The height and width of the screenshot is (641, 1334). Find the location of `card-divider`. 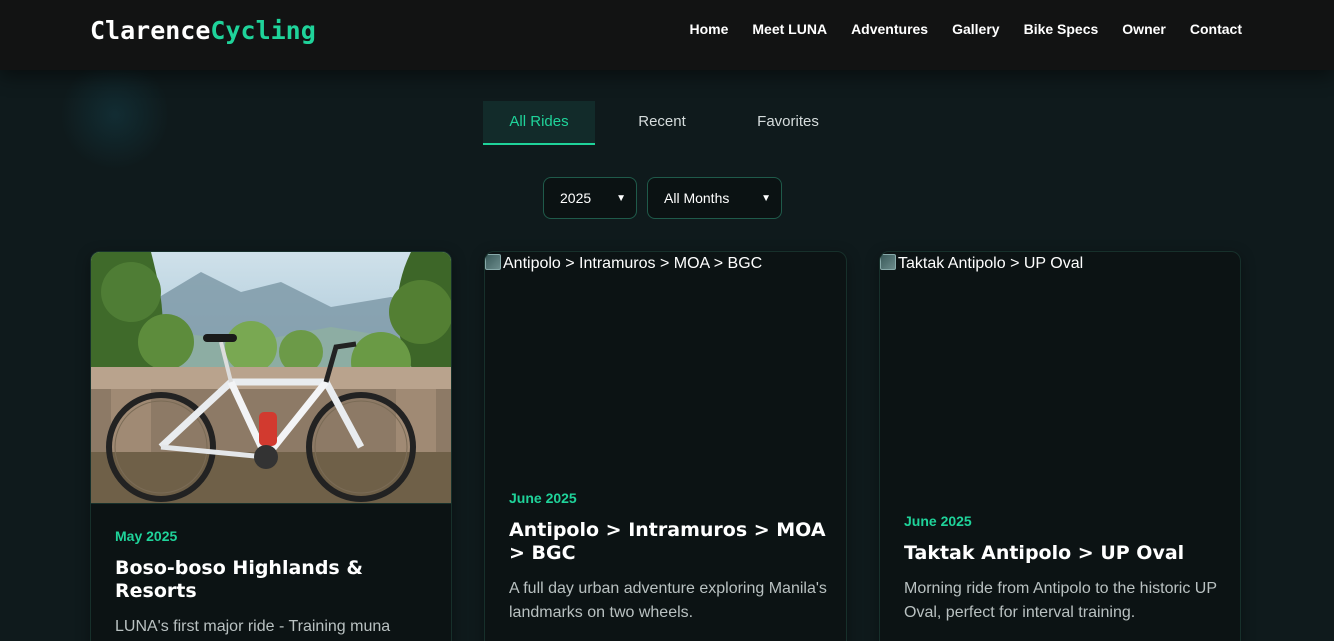

card-divider is located at coordinates (271, 503).